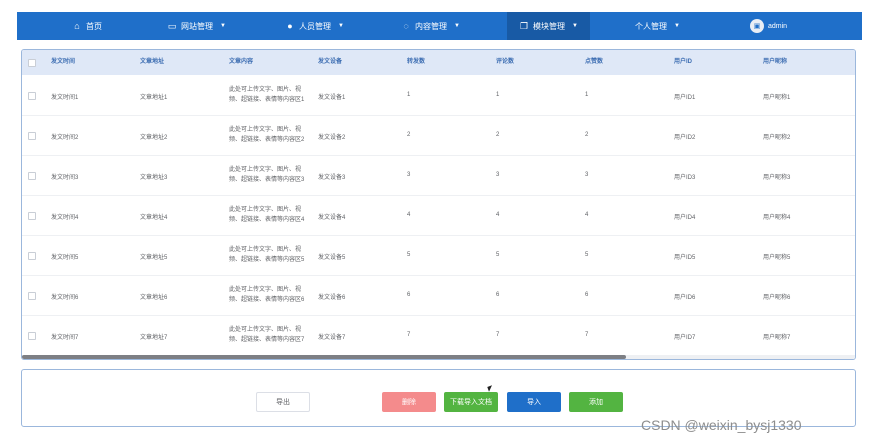 The image size is (888, 447). What do you see at coordinates (657, 26) in the screenshot?
I see `nav-item-personal: 个人管理 ▼` at bounding box center [657, 26].